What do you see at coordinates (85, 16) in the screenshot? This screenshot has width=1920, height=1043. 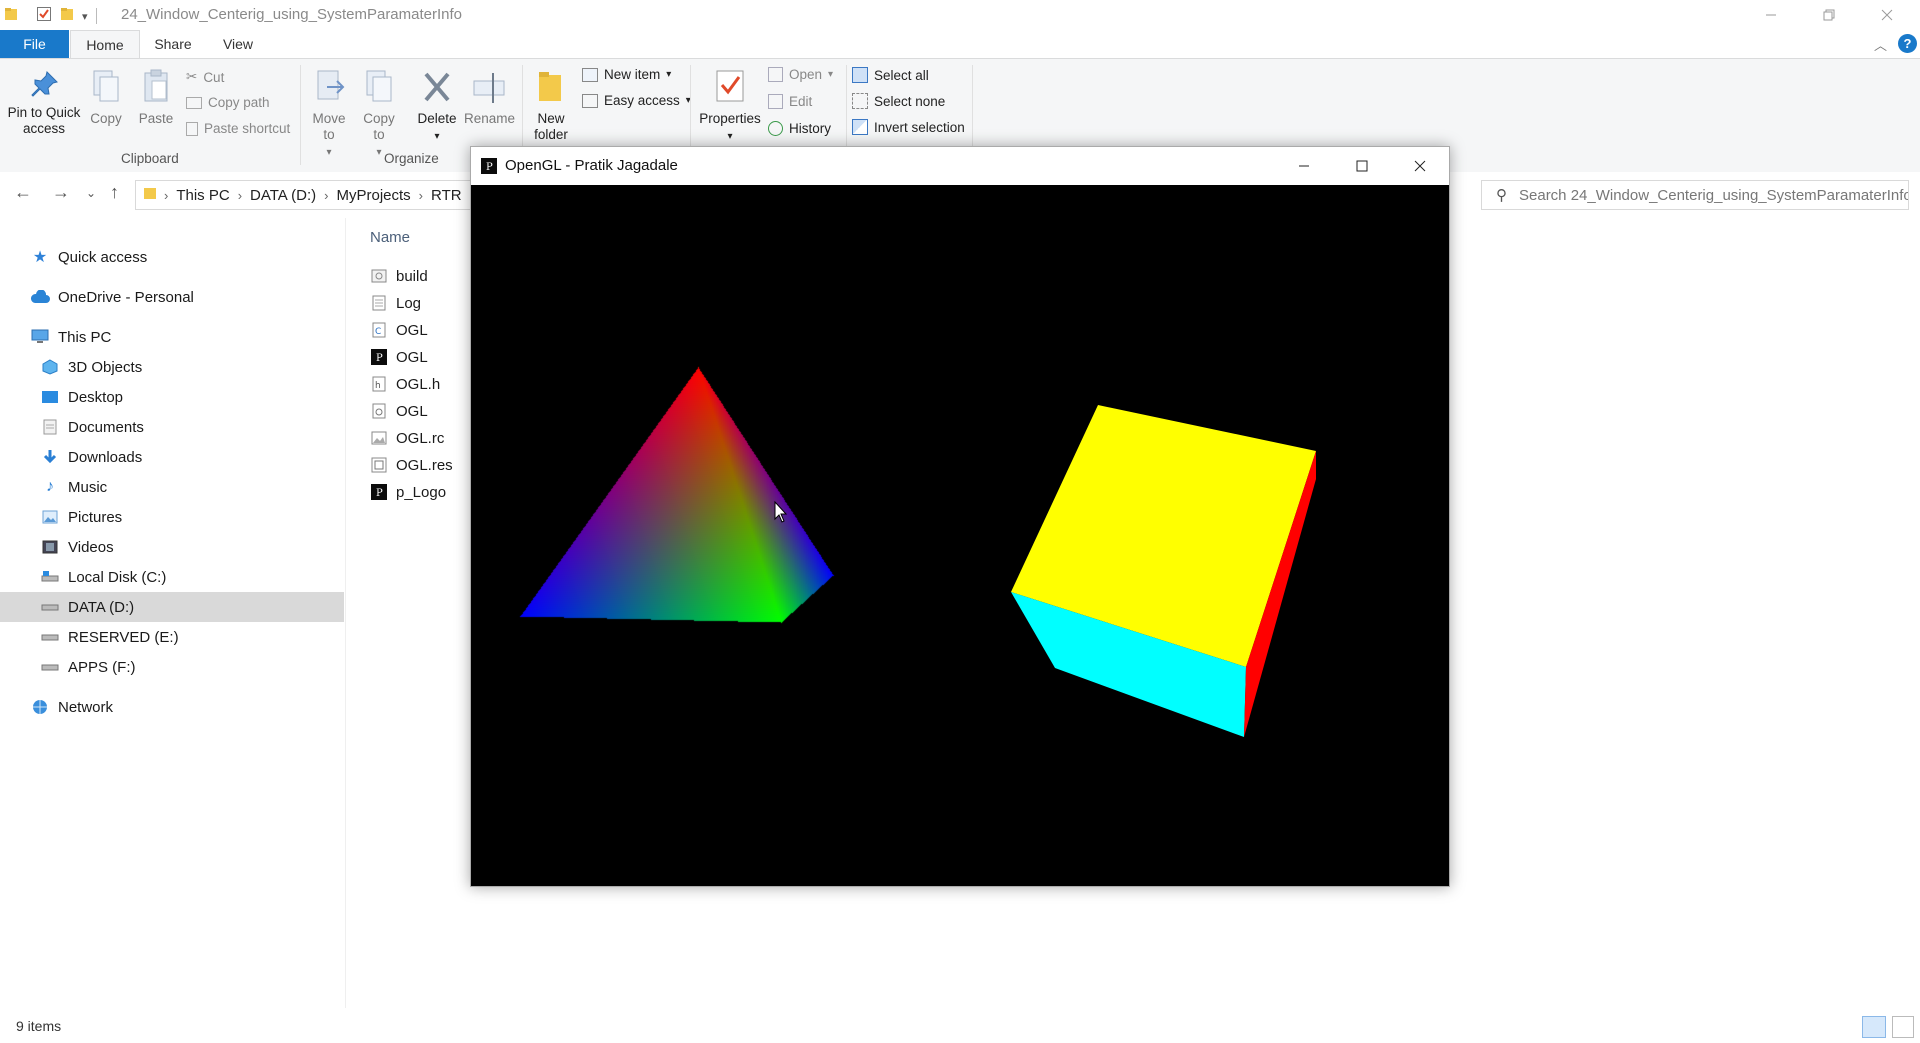 I see `customize-chevron-icon: ▾` at bounding box center [85, 16].